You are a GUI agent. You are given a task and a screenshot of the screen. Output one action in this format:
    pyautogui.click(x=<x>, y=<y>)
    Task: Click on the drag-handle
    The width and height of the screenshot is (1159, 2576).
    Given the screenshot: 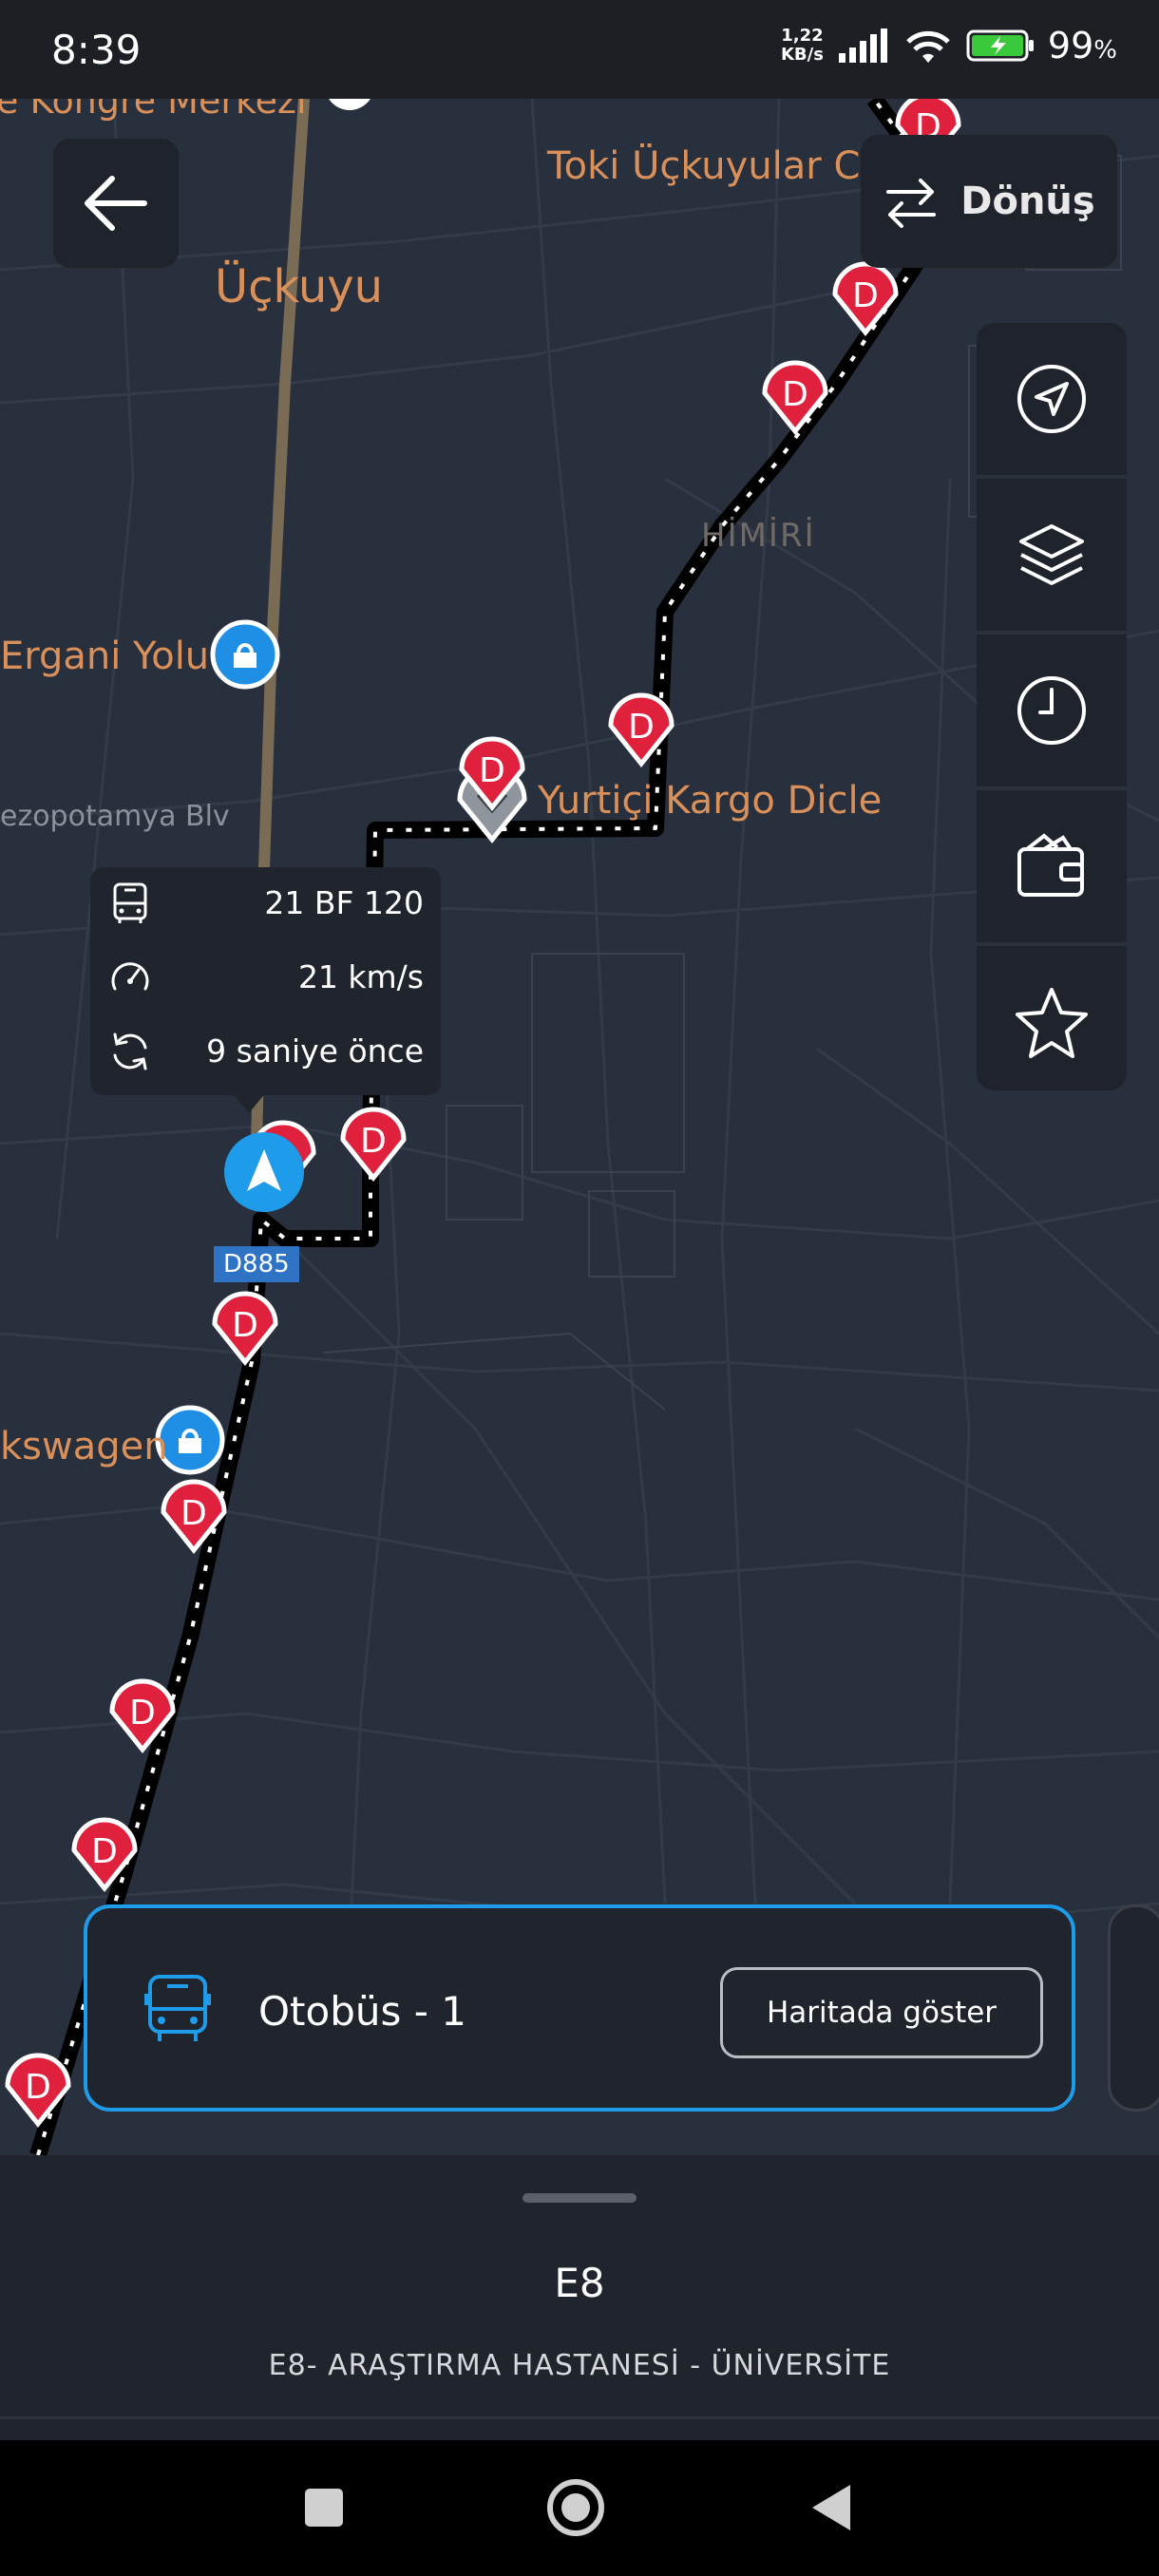 What is the action you would take?
    pyautogui.click(x=579, y=2198)
    